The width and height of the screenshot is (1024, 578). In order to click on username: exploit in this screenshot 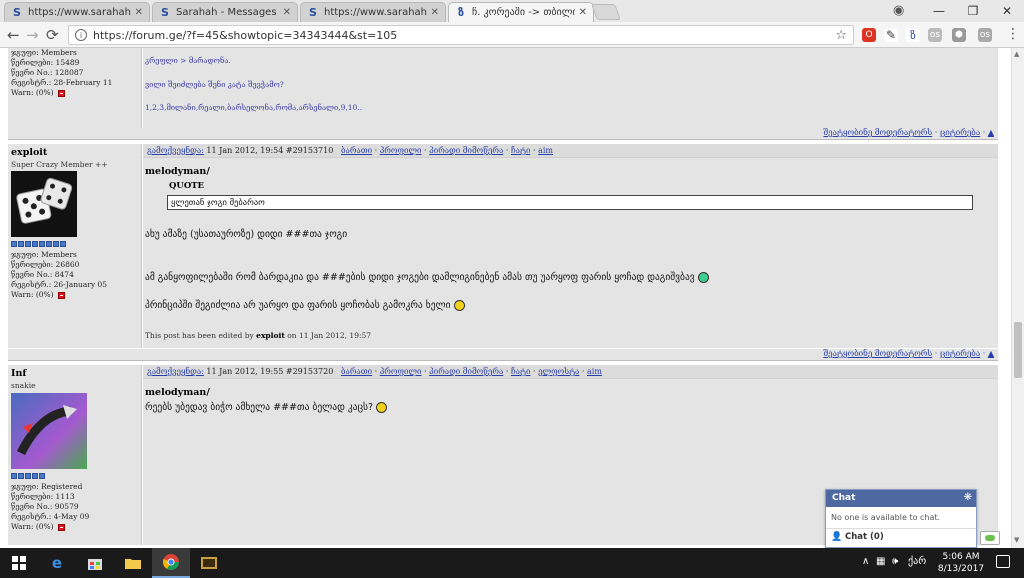, I will do `click(74, 151)`.